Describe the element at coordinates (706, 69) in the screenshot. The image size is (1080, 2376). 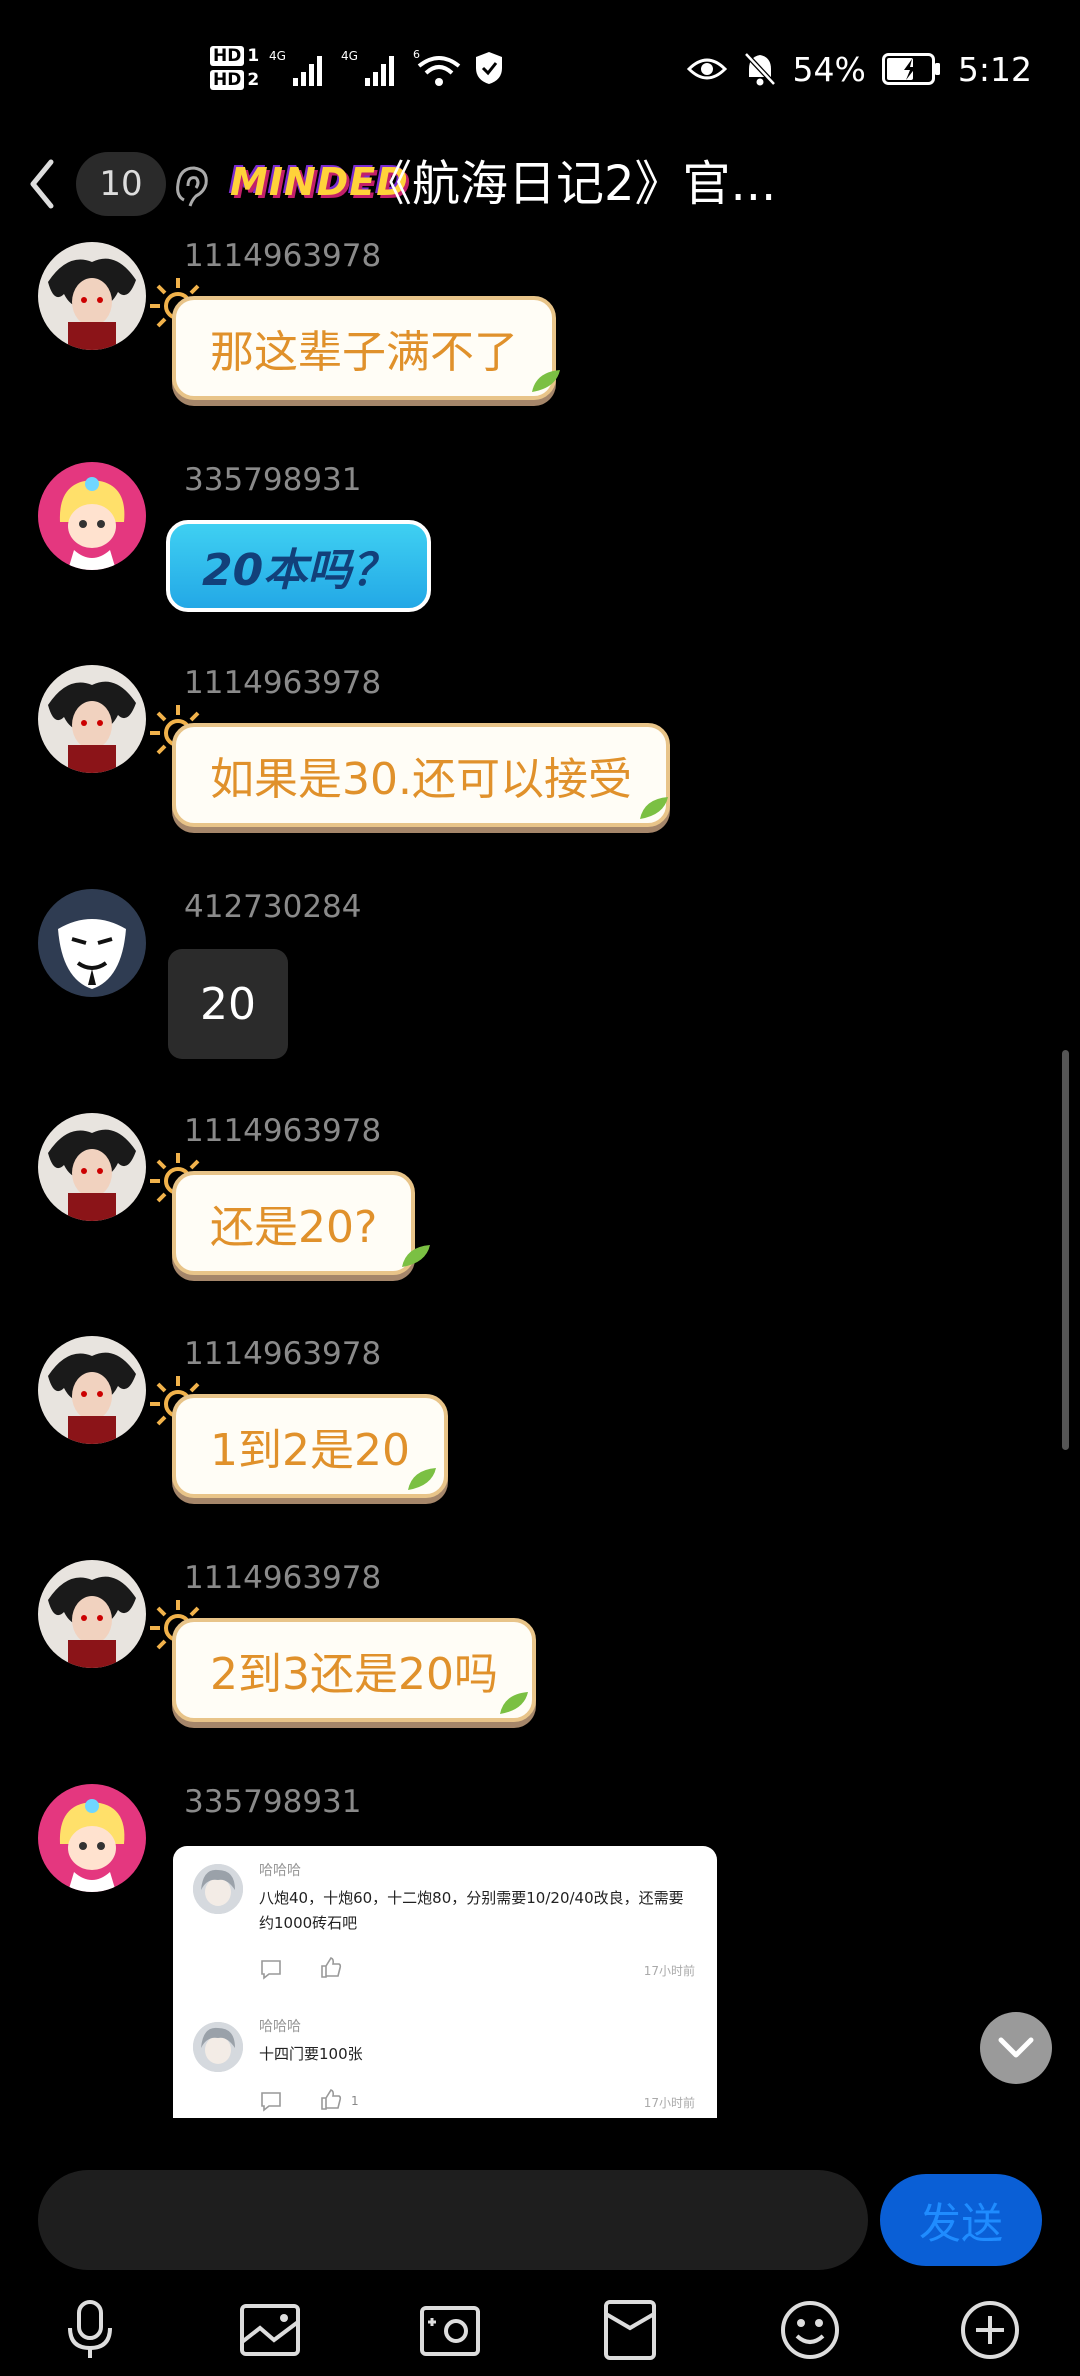
I see `eye-icon` at that location.